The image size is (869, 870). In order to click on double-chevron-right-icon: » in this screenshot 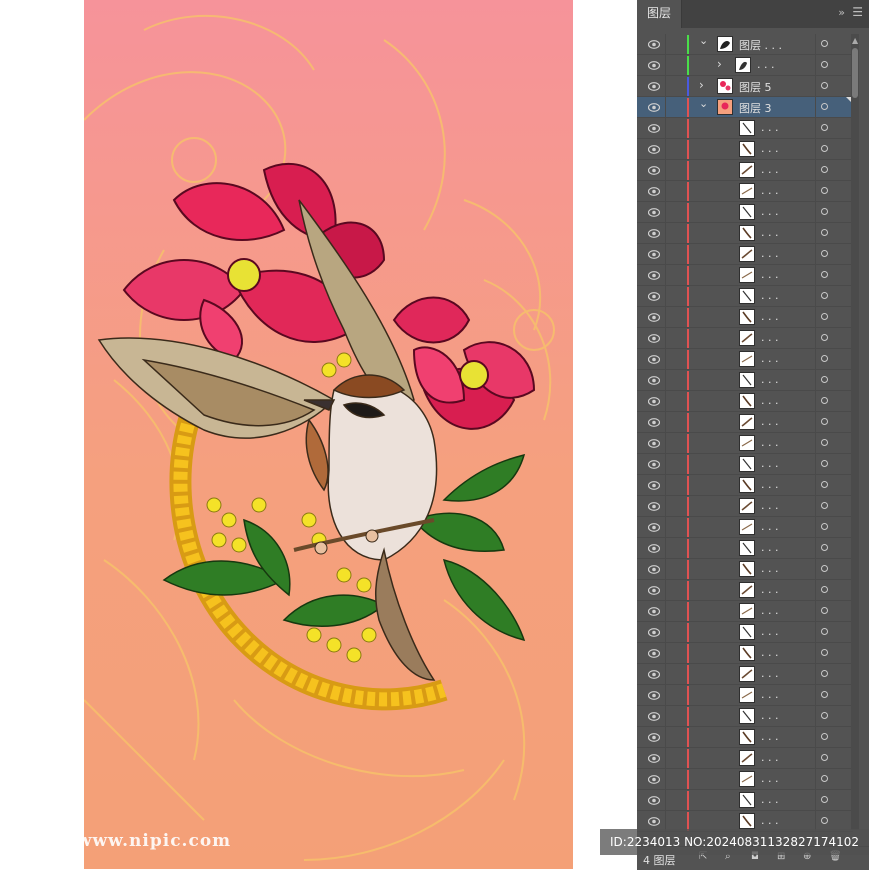, I will do `click(841, 12)`.